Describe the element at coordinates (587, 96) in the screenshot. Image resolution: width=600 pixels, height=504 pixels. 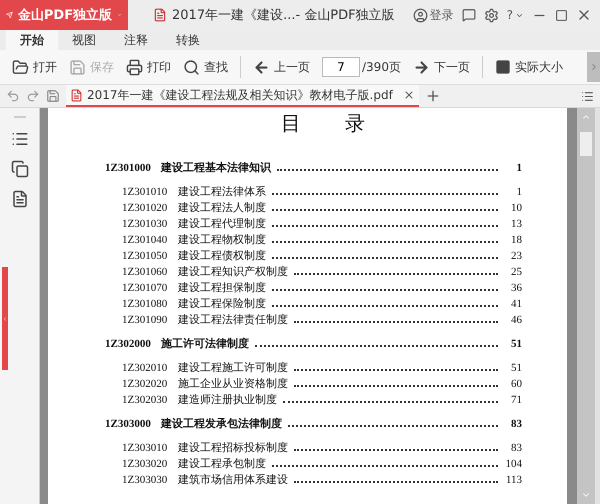
I see `tab-list-icon` at that location.